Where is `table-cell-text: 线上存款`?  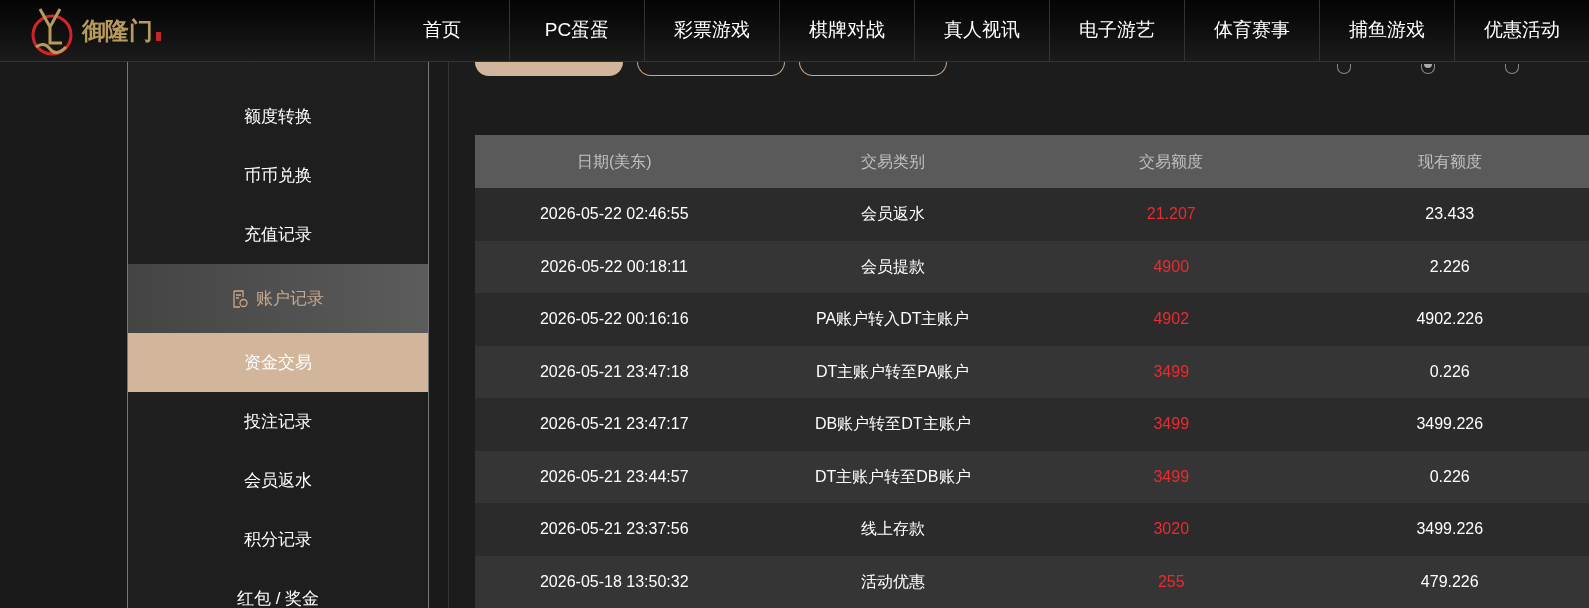 table-cell-text: 线上存款 is located at coordinates (892, 529).